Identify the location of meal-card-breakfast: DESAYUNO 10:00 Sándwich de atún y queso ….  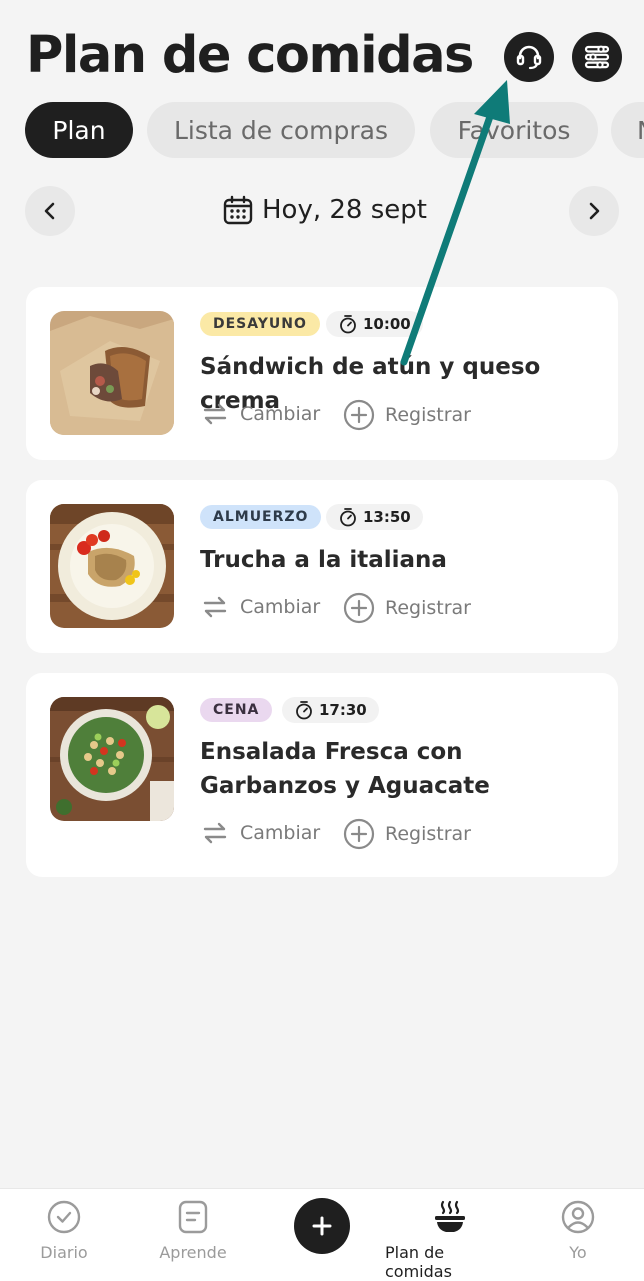
(322, 373).